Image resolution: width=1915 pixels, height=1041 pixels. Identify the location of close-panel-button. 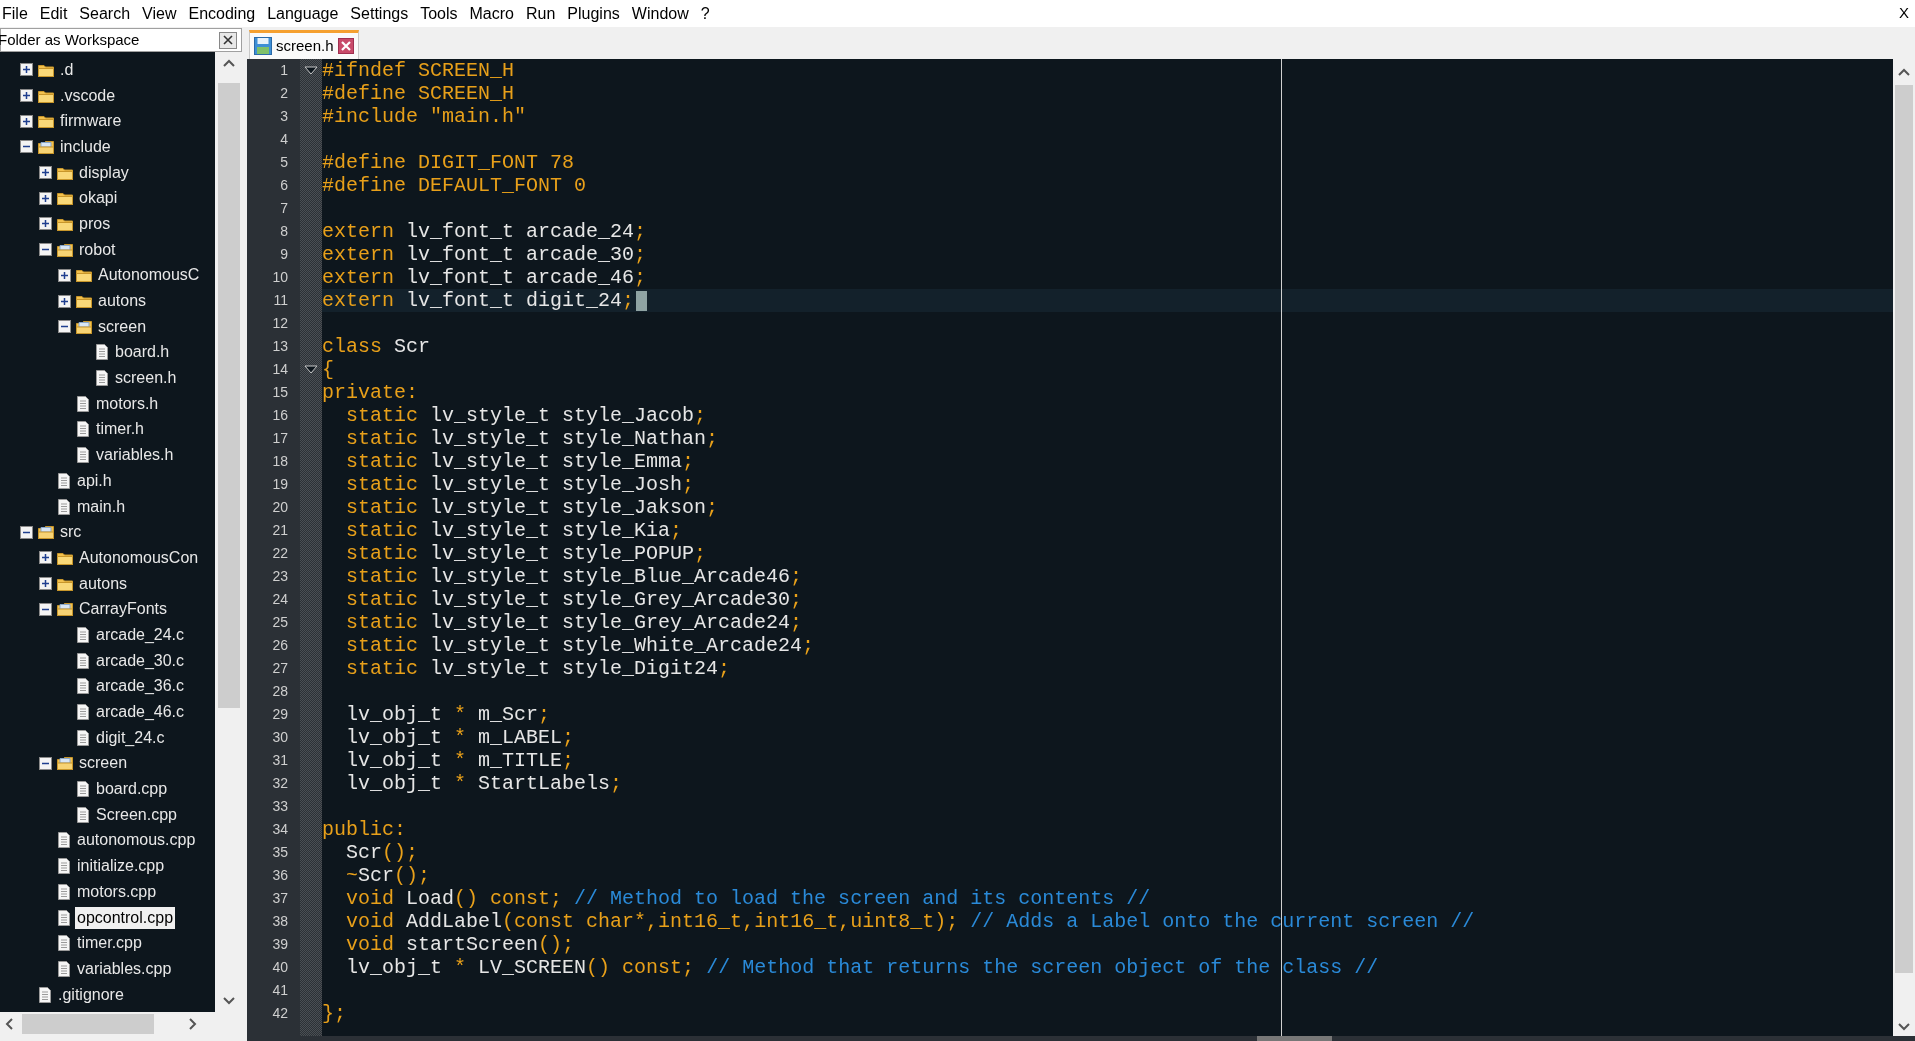
(228, 40).